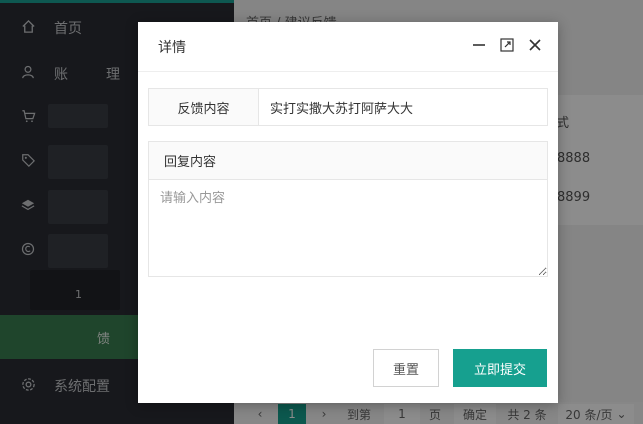  Describe the element at coordinates (172, 47) in the screenshot. I see `modal-title: 详情` at that location.